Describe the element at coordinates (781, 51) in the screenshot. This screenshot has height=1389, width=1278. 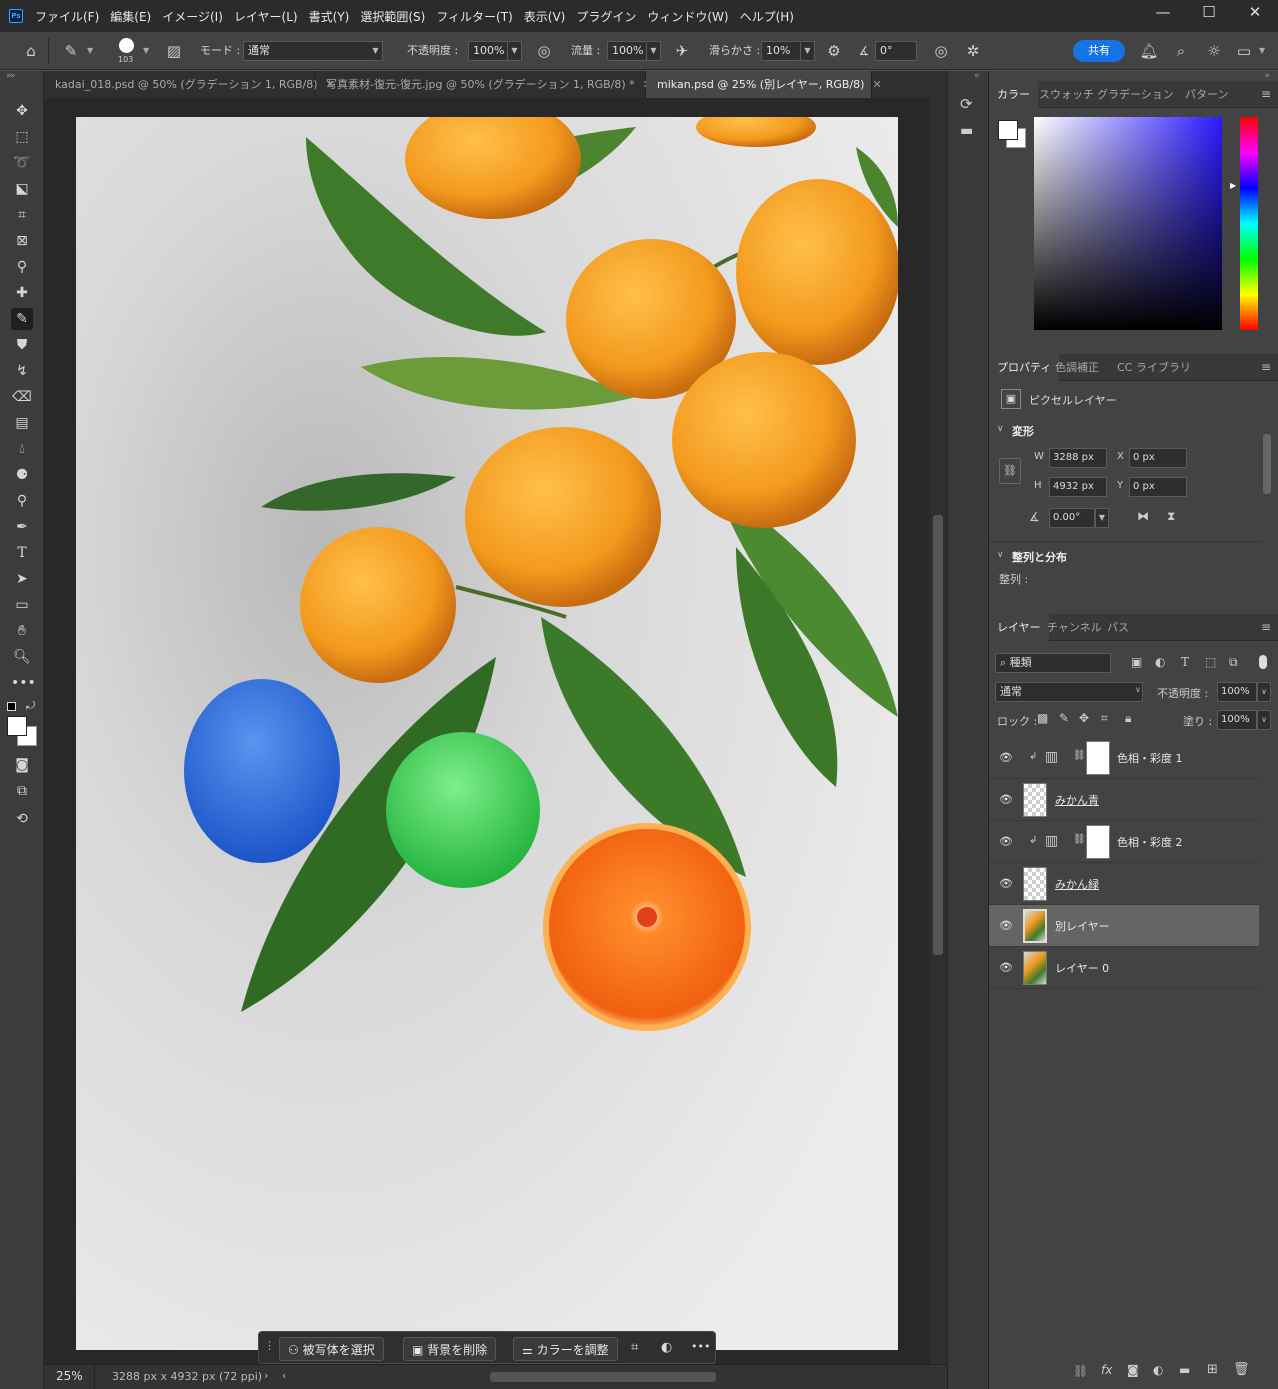
I see `smoothing-field: 10%` at that location.